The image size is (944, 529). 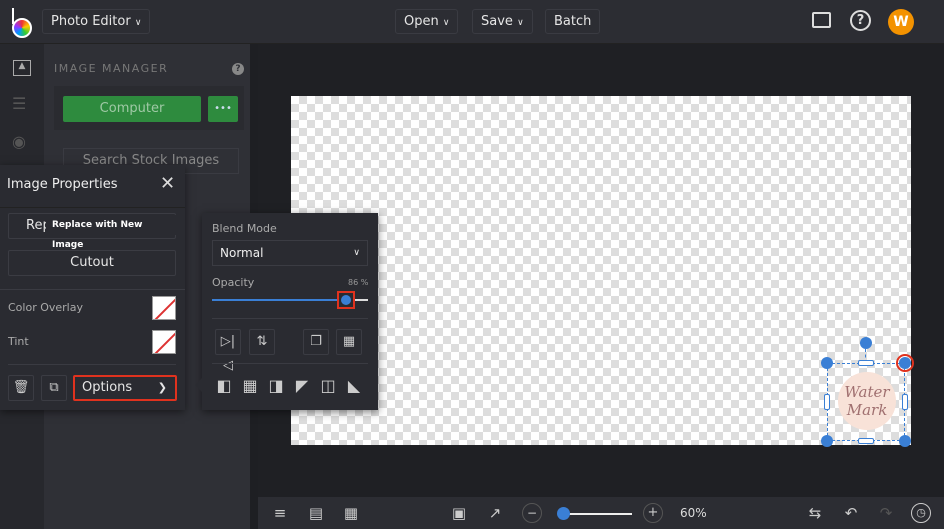 What do you see at coordinates (91, 21) in the screenshot?
I see `photo-editor-label: Photo Editor` at bounding box center [91, 21].